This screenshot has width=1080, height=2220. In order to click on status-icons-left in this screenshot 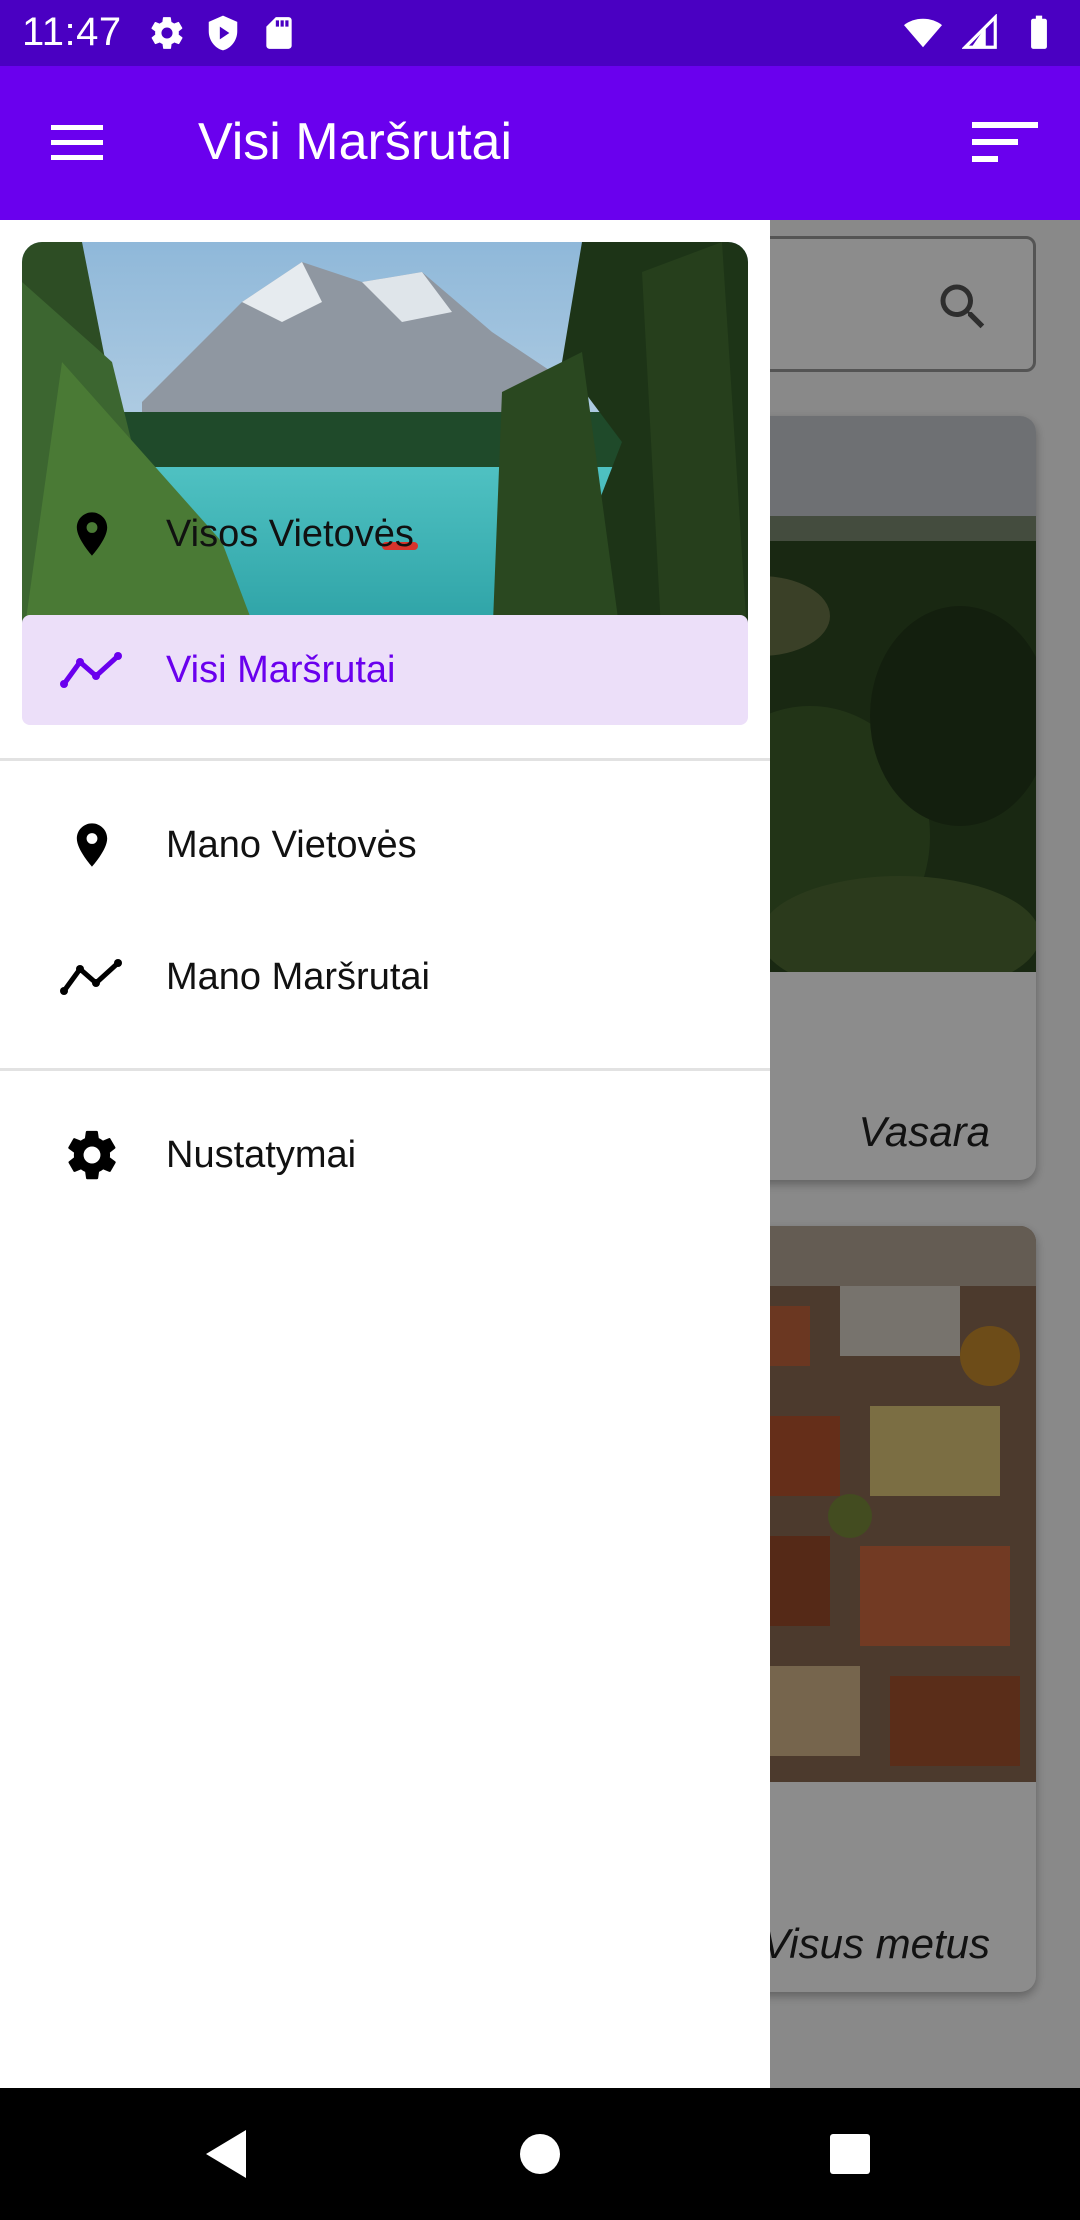, I will do `click(223, 33)`.